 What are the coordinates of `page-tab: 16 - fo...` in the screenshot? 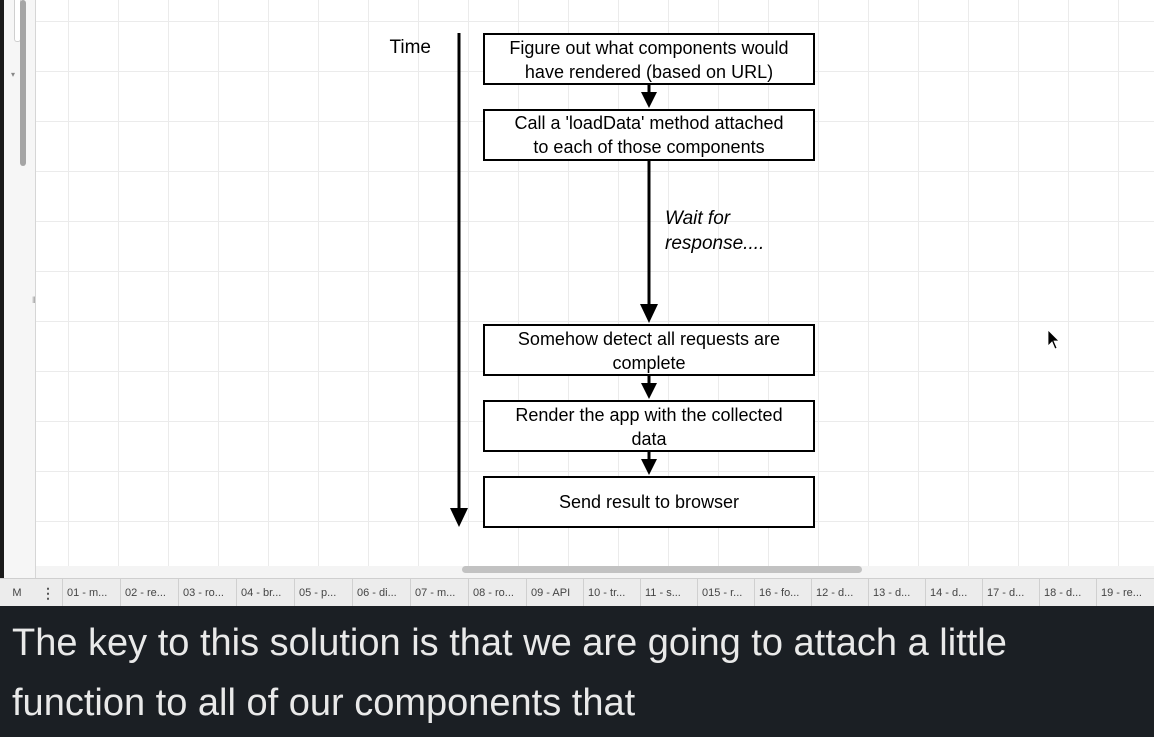 It's located at (782, 592).